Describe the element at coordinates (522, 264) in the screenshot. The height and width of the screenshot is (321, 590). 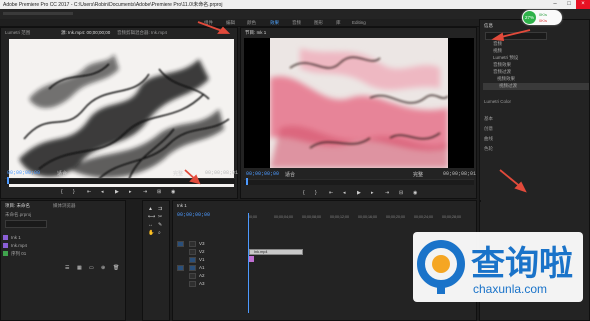
I see `watermark-cn: 查询啦` at that location.